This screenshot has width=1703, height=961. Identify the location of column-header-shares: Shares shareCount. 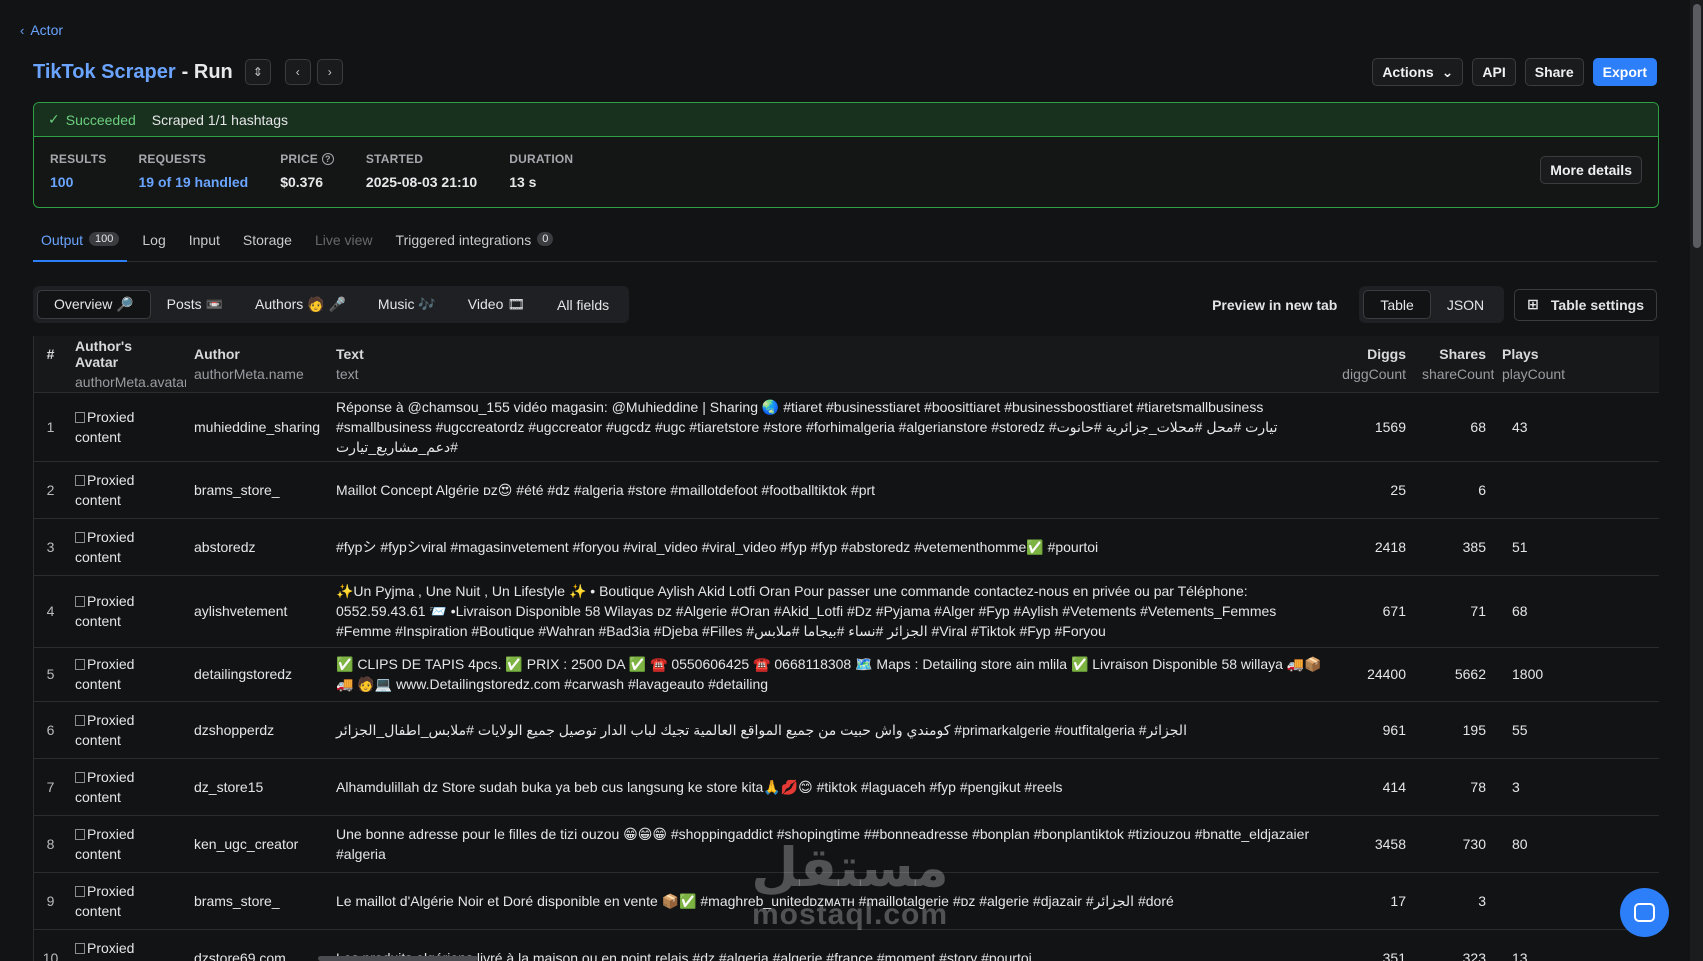
(1454, 364).